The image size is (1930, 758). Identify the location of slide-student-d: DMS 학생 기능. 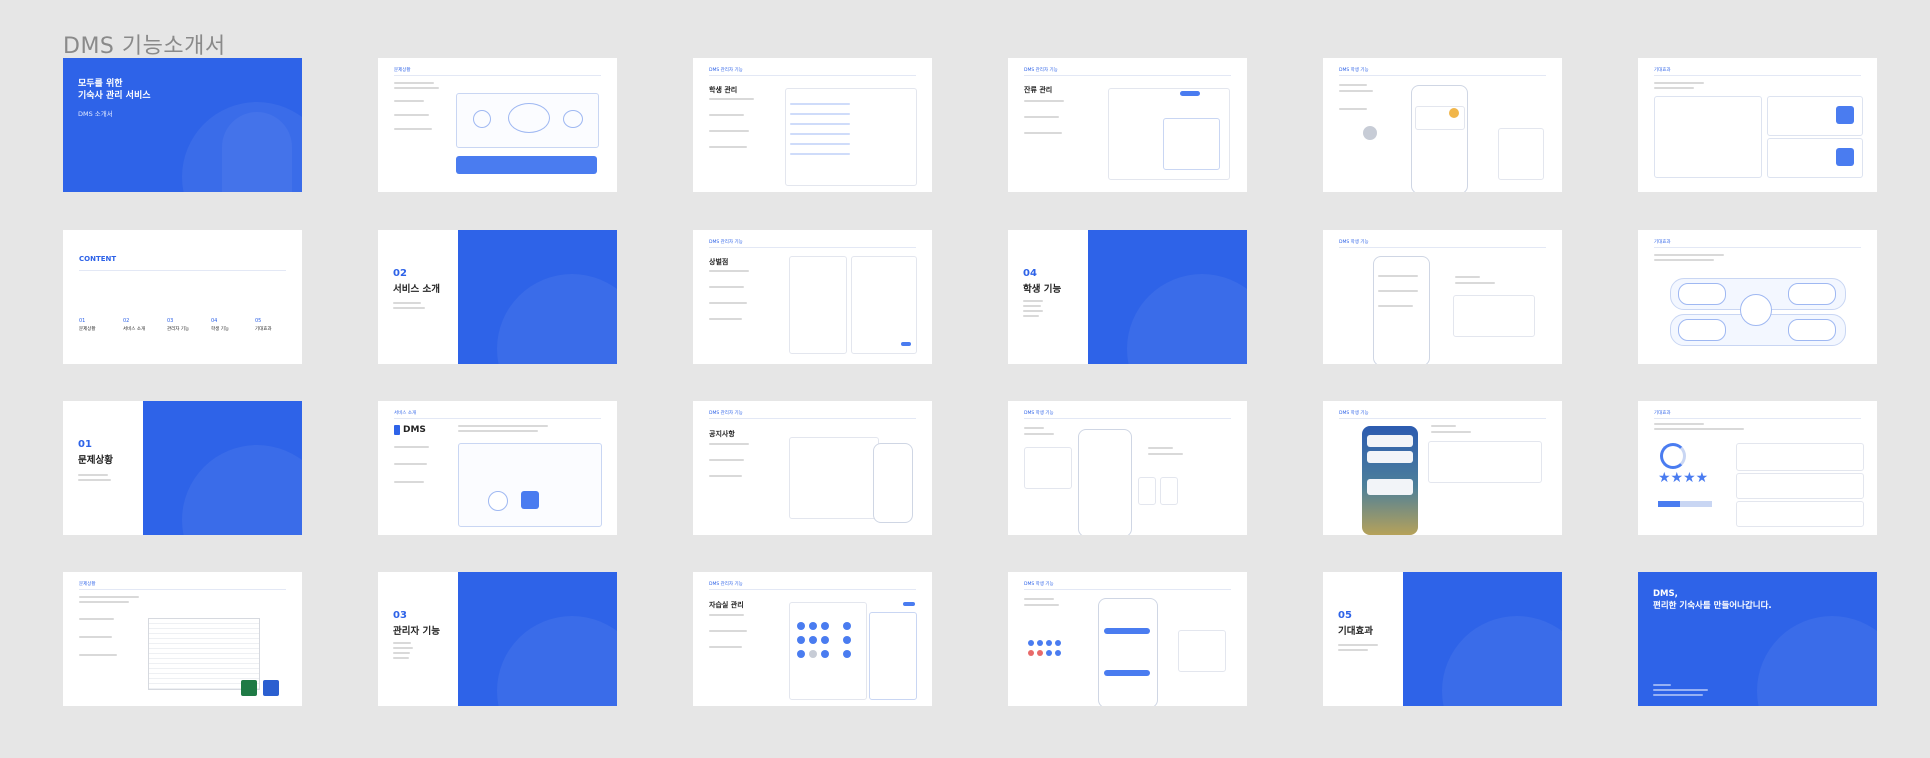
(1442, 468).